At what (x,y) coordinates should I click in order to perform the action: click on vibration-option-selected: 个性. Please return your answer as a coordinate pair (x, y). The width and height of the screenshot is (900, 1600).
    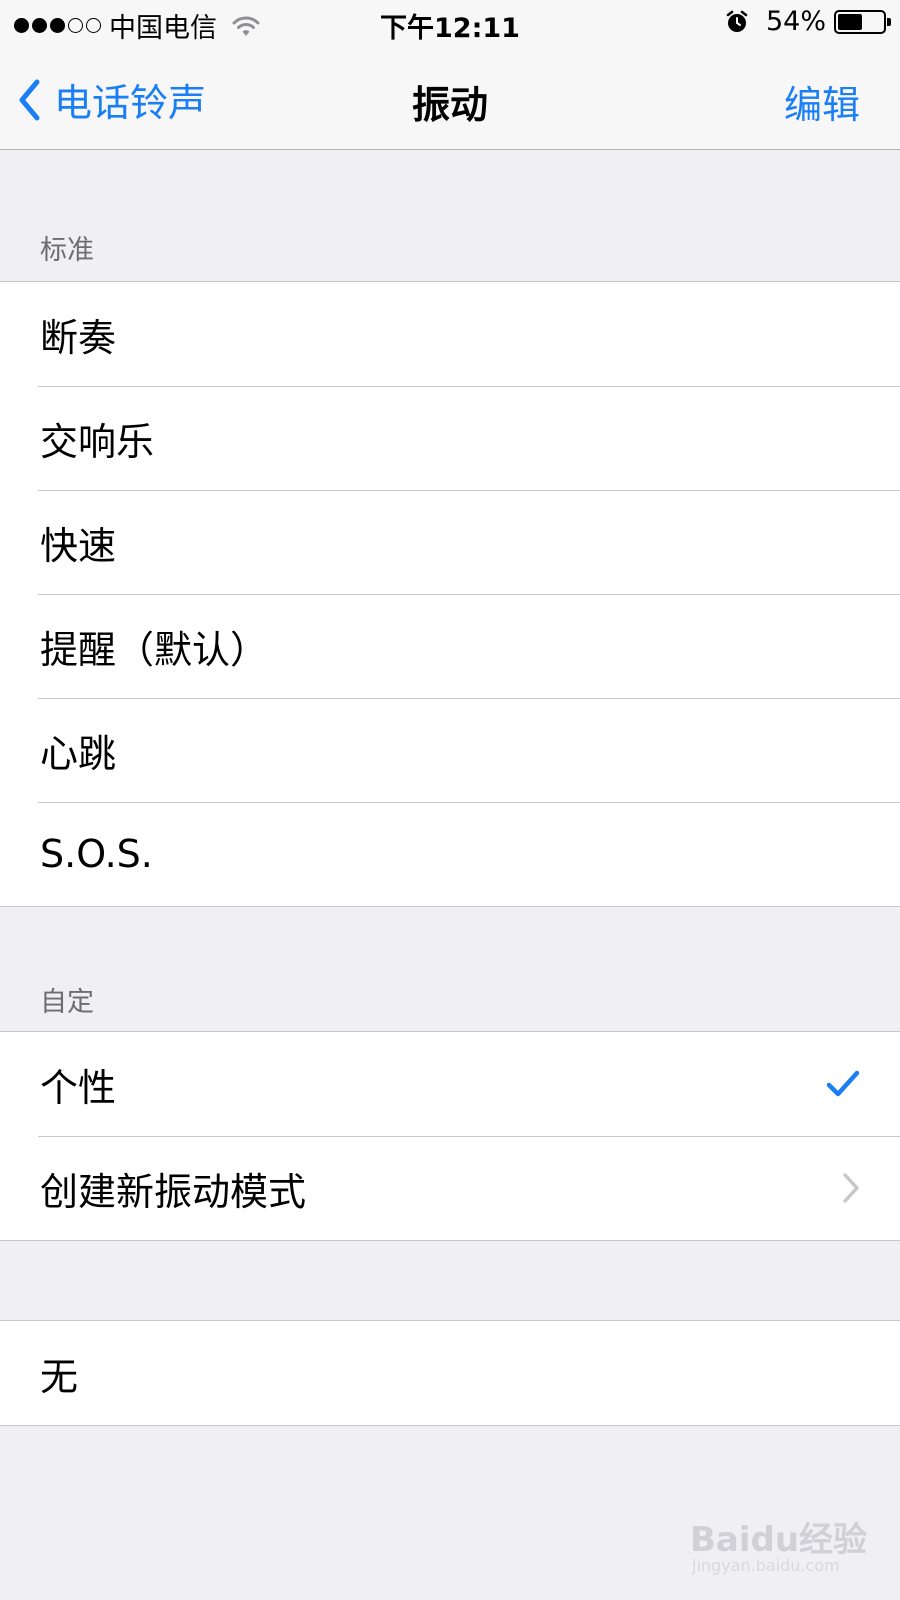
    Looking at the image, I should click on (450, 1084).